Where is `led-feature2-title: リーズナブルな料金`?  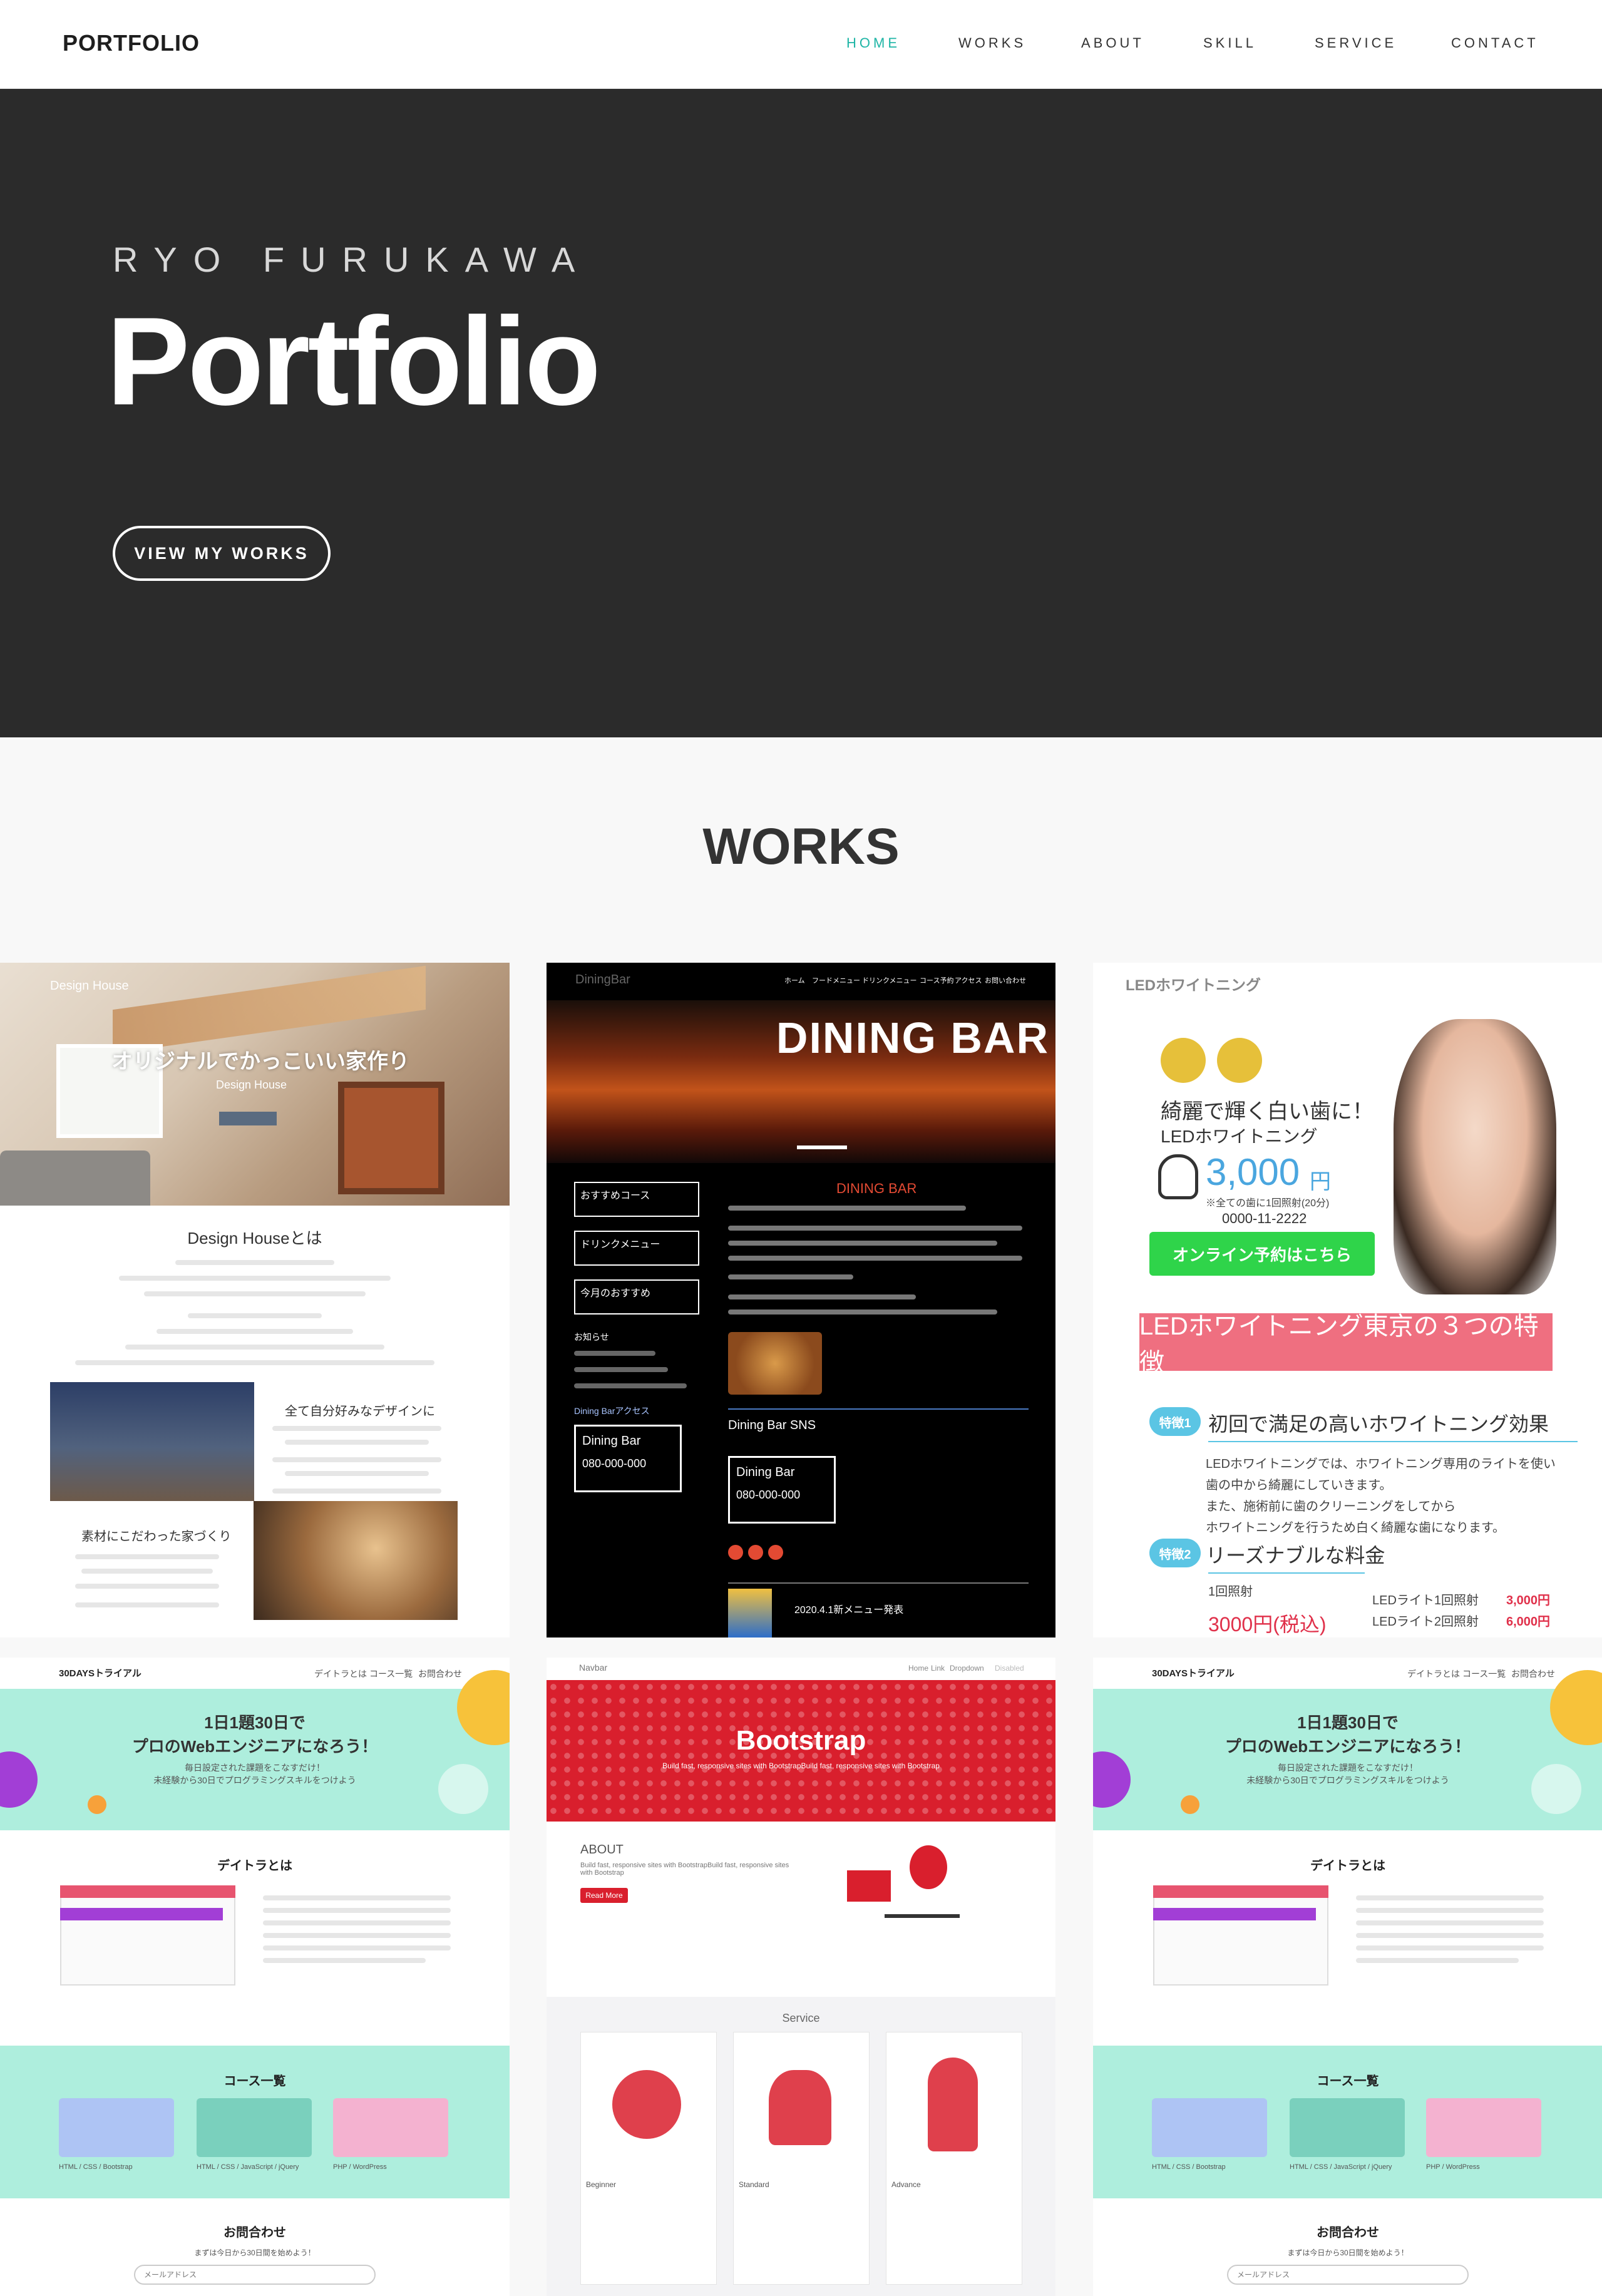
led-feature2-title: リーズナブルな料金 is located at coordinates (1296, 1556).